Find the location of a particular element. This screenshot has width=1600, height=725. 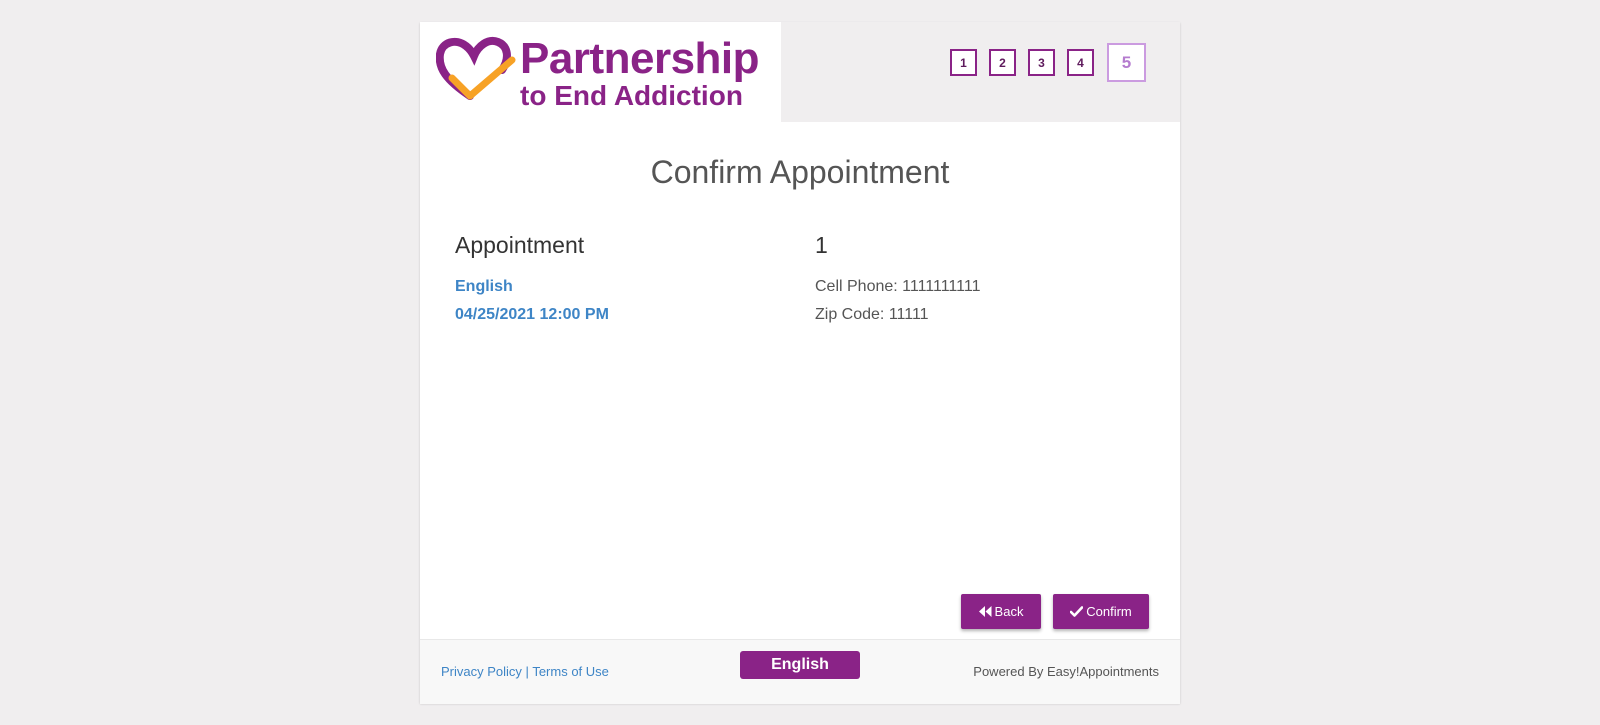

appointment-details: Appointment English 04/25/2021 12:00 PM is located at coordinates (532, 280).